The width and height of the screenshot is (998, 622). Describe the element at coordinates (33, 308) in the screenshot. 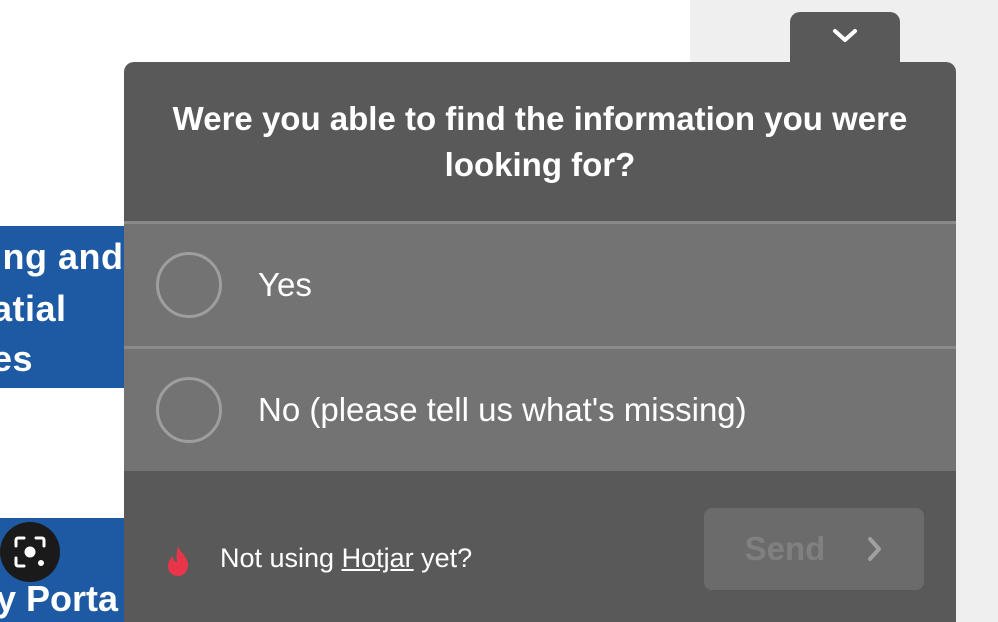

I see `background-heading-line: atial` at that location.